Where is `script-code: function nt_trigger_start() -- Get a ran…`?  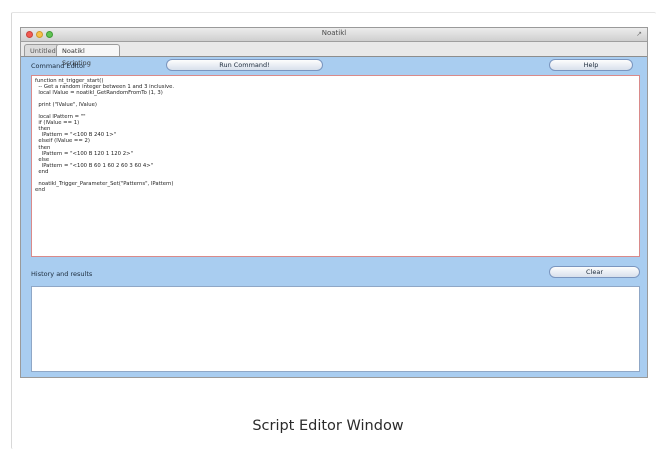
script-code: function nt_trigger_start() -- Get a ran… is located at coordinates (105, 135).